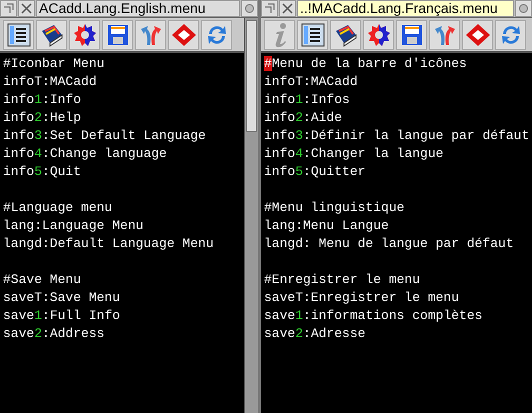  What do you see at coordinates (42, 280) in the screenshot?
I see `text-line: #Save Menu` at bounding box center [42, 280].